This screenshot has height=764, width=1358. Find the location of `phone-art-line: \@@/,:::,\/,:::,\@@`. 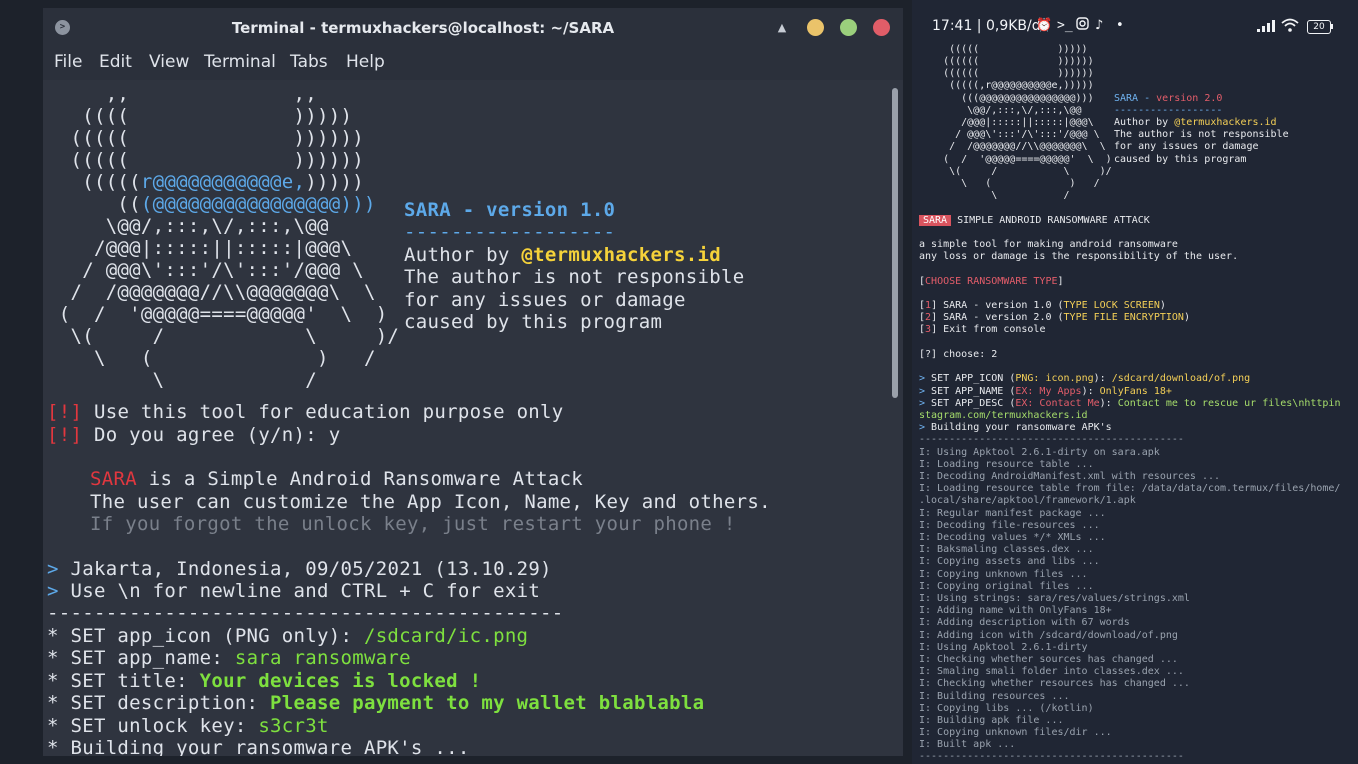

phone-art-line: \@@/,:::,\/,:::,\@@ is located at coordinates (1000, 110).